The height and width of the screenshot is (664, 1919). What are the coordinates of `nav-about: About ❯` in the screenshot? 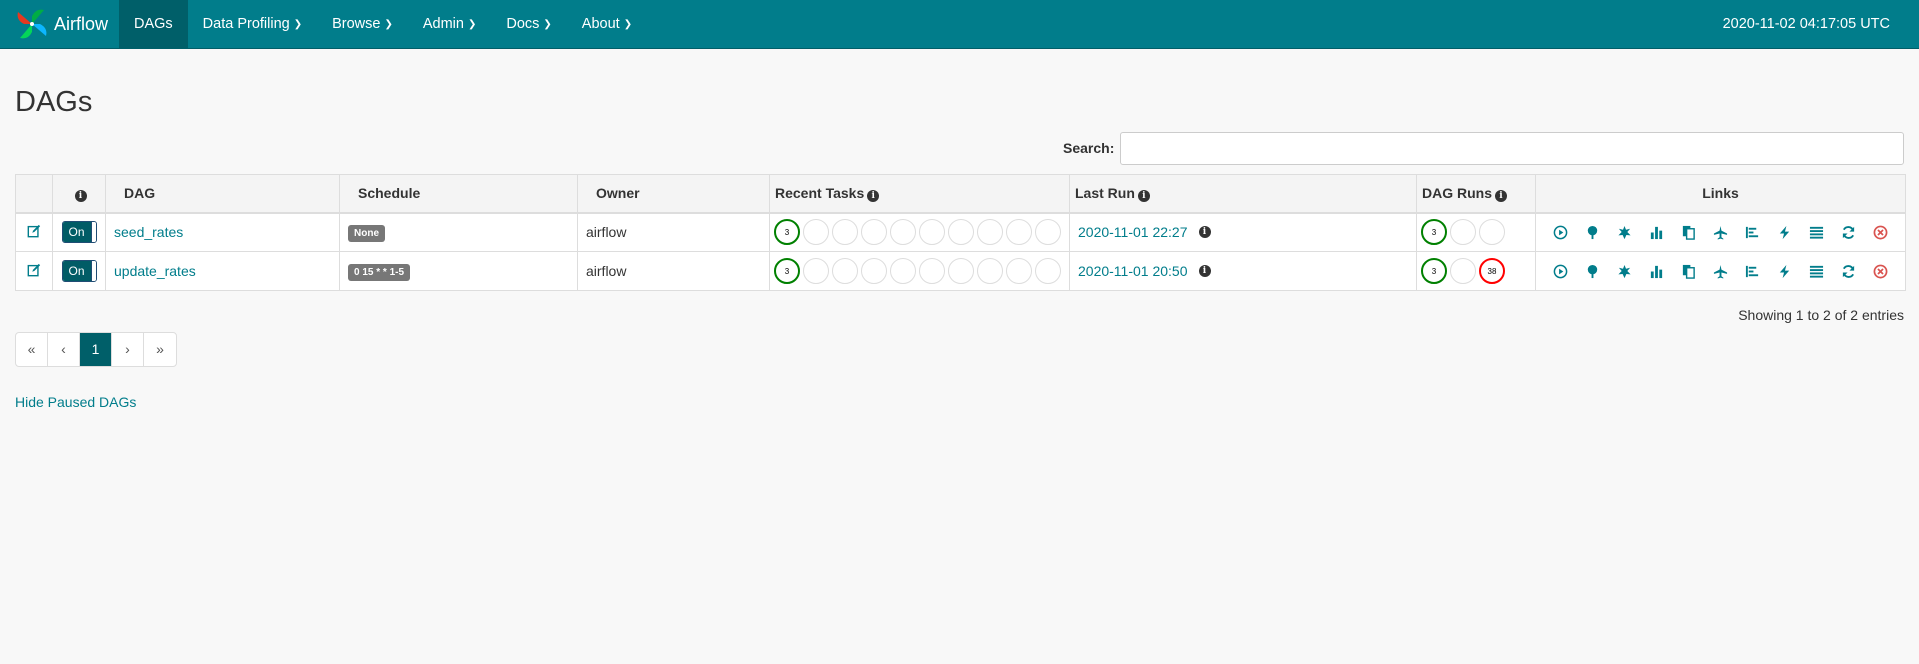 It's located at (607, 24).